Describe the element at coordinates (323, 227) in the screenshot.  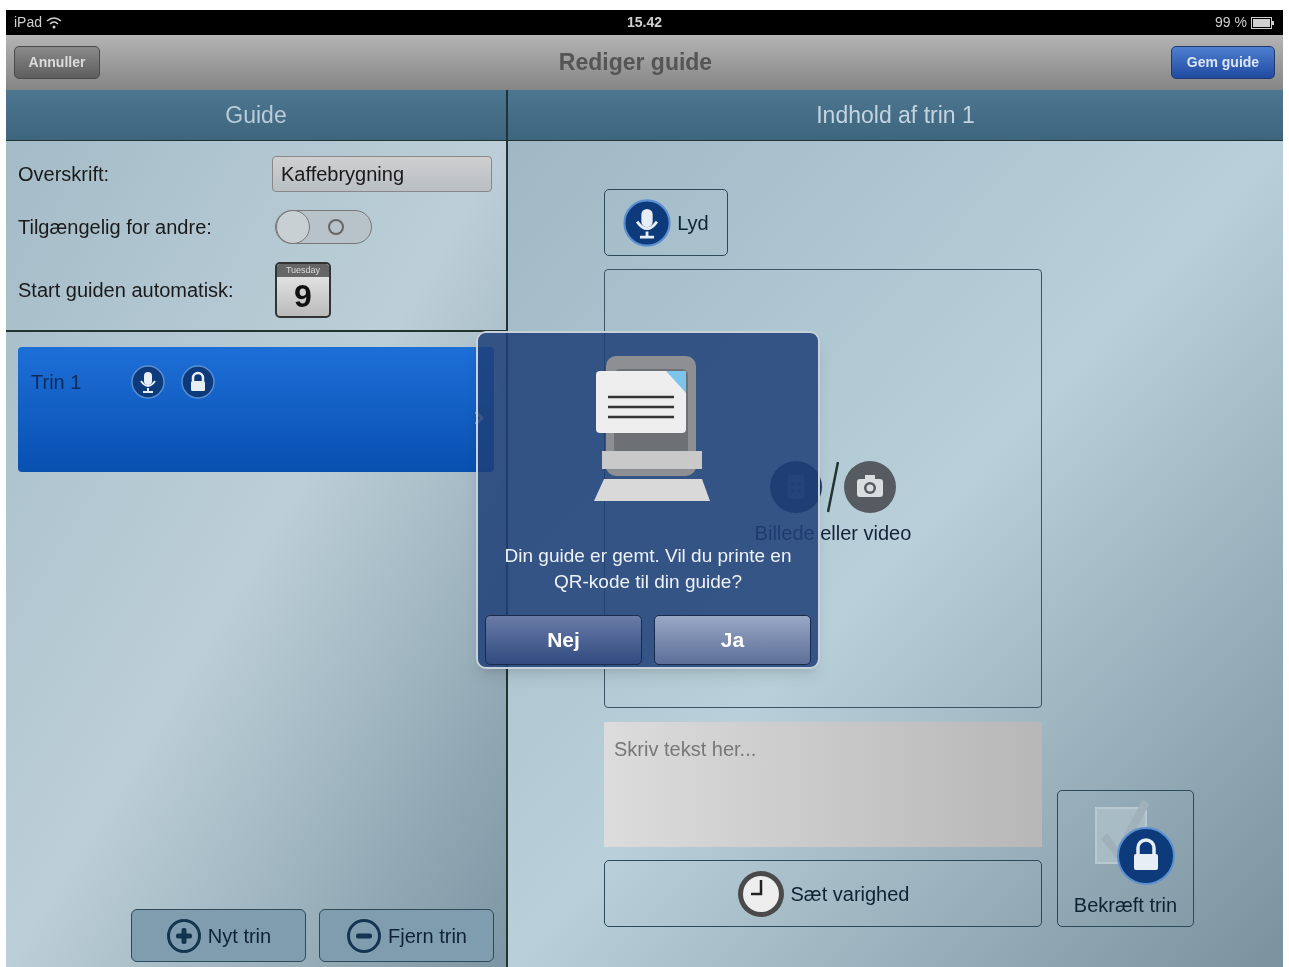
I see `toggle-switch` at that location.